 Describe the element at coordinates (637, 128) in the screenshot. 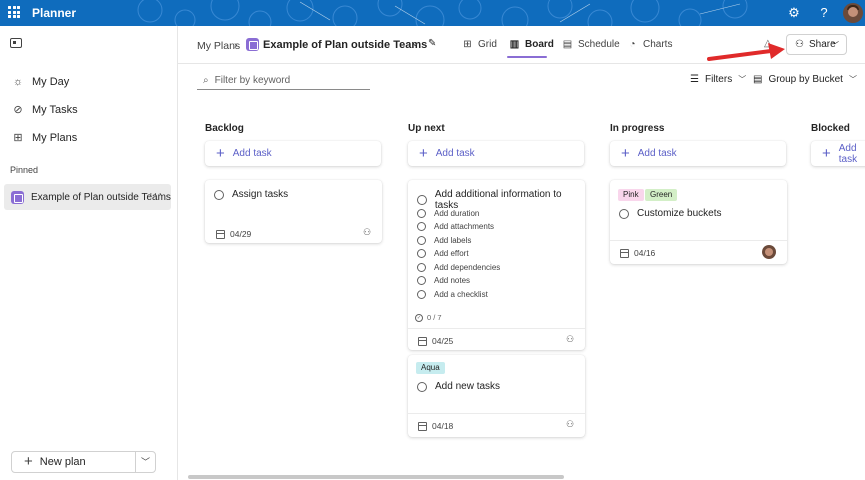

I see `bucket-title-in-progress: In progress` at that location.